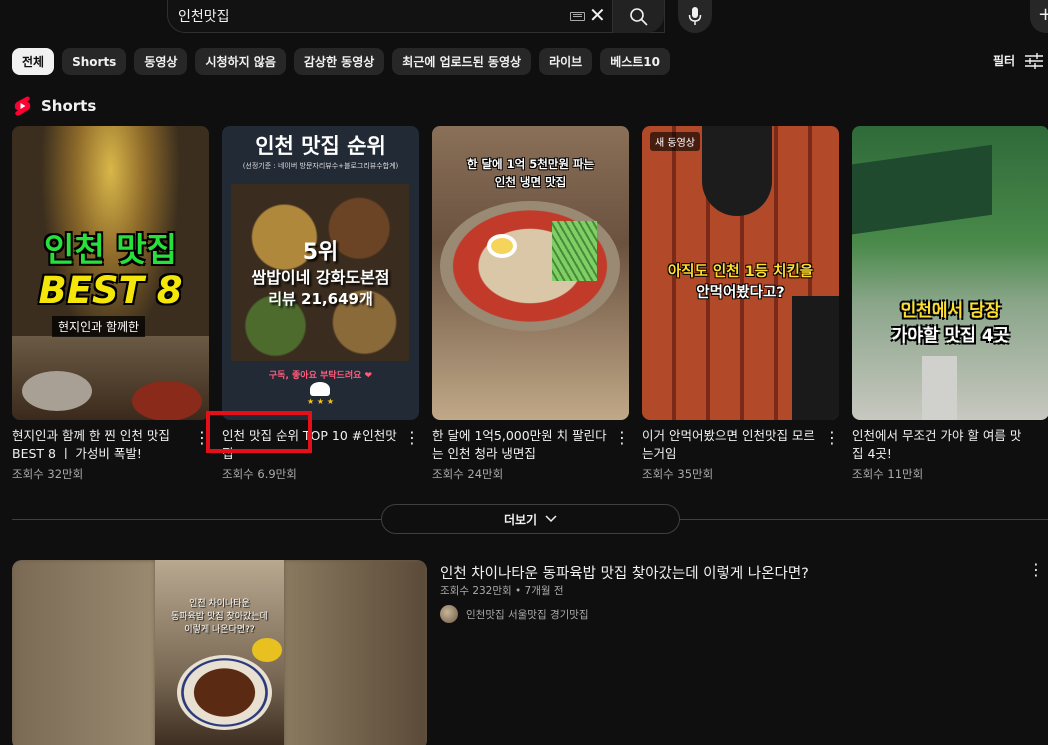  I want to click on overlay-text: 가야할 맛집 4곳, so click(950, 336).